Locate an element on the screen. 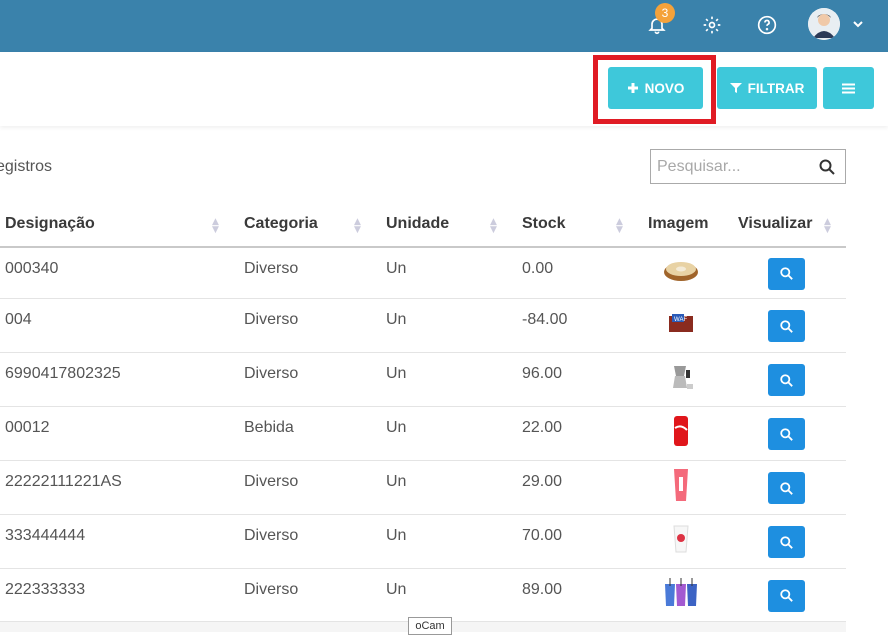 This screenshot has height=635, width=888. menu-icon is located at coordinates (848, 88).